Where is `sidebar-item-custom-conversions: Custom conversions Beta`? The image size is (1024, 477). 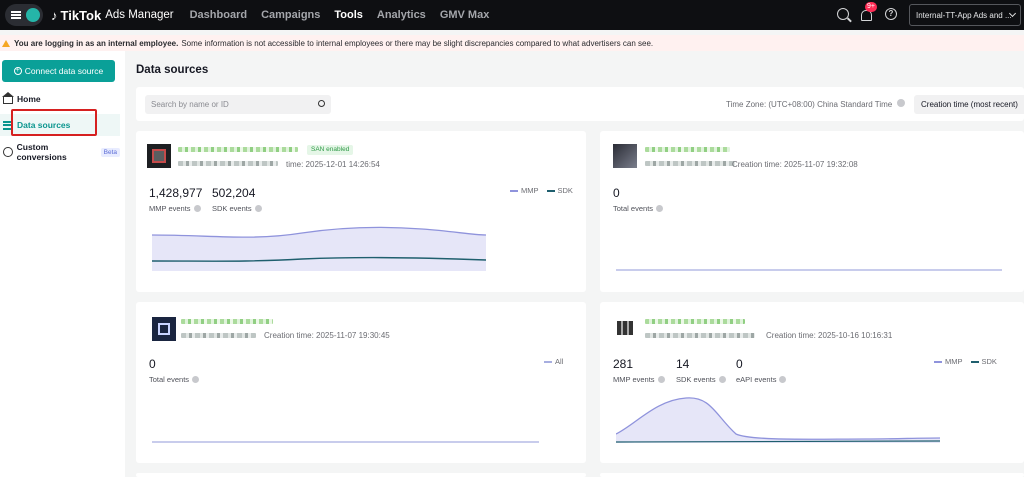 sidebar-item-custom-conversions: Custom conversions Beta is located at coordinates (60, 152).